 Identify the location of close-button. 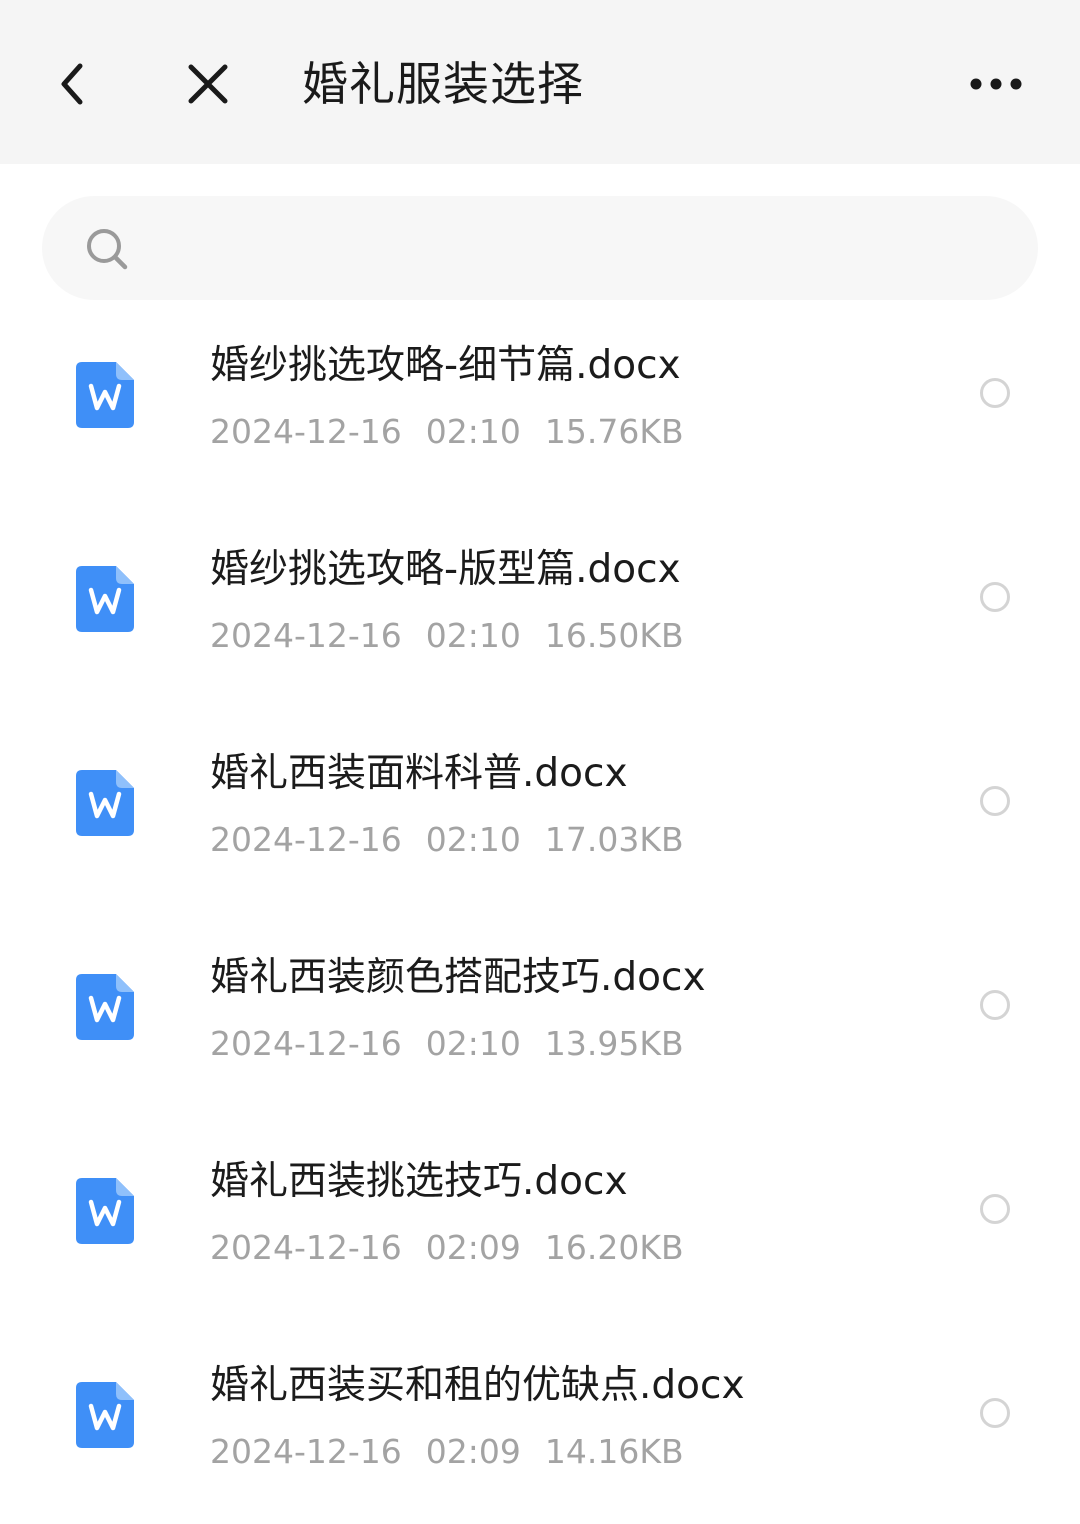
(208, 84).